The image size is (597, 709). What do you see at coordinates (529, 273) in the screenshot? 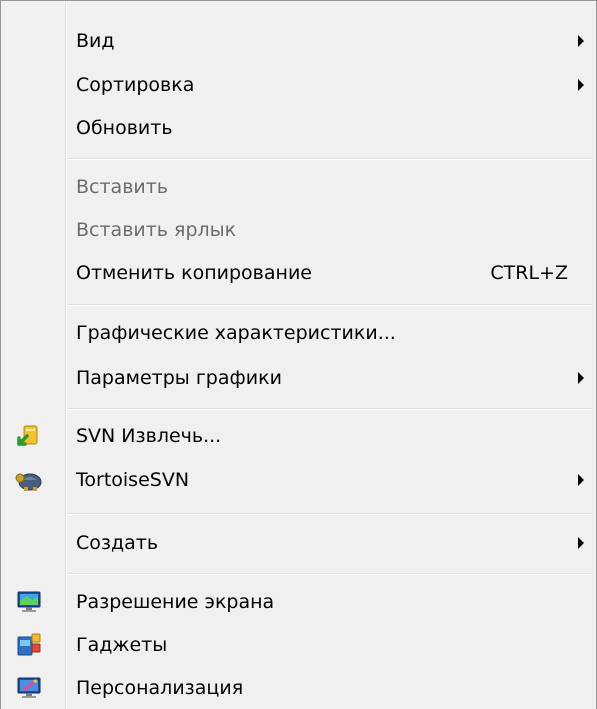
I see `undo-copy-shortcut: CTRL+Z` at bounding box center [529, 273].